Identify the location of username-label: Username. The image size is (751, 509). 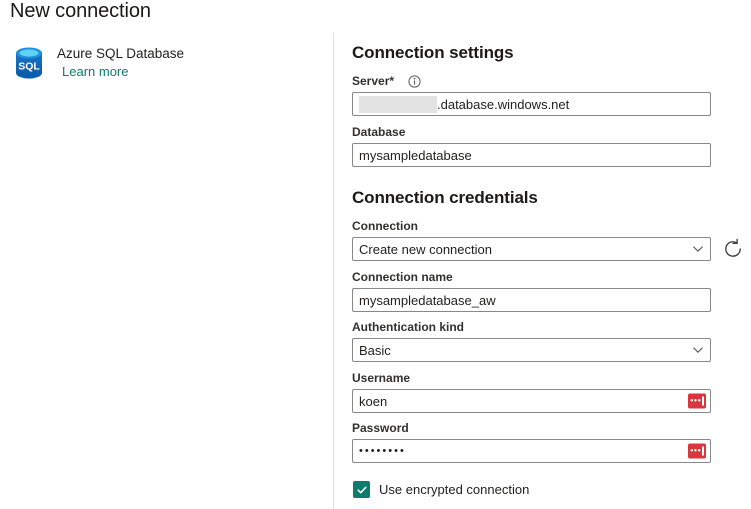
(381, 378).